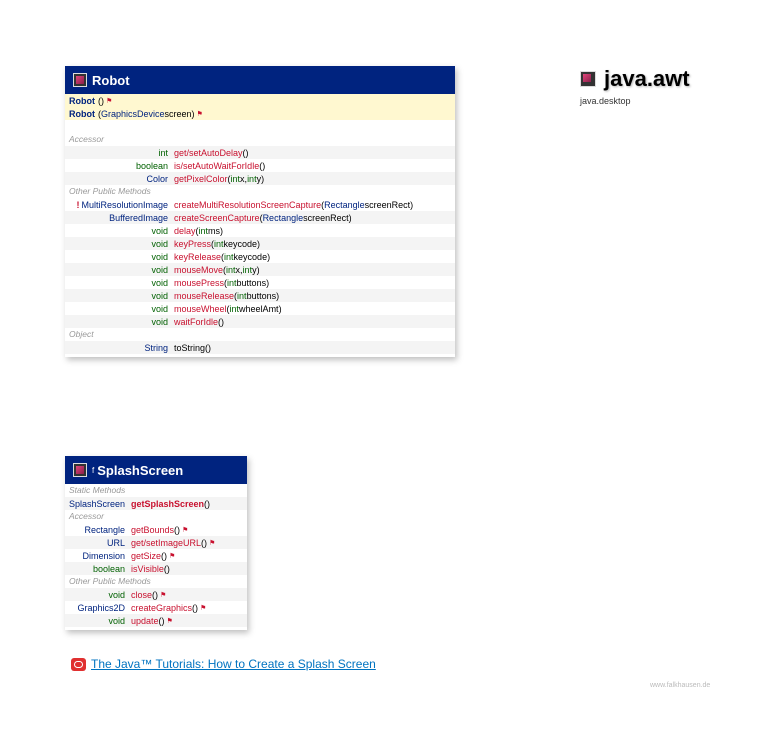  Describe the element at coordinates (156, 594) in the screenshot. I see `method-row: void close () ⚑` at that location.